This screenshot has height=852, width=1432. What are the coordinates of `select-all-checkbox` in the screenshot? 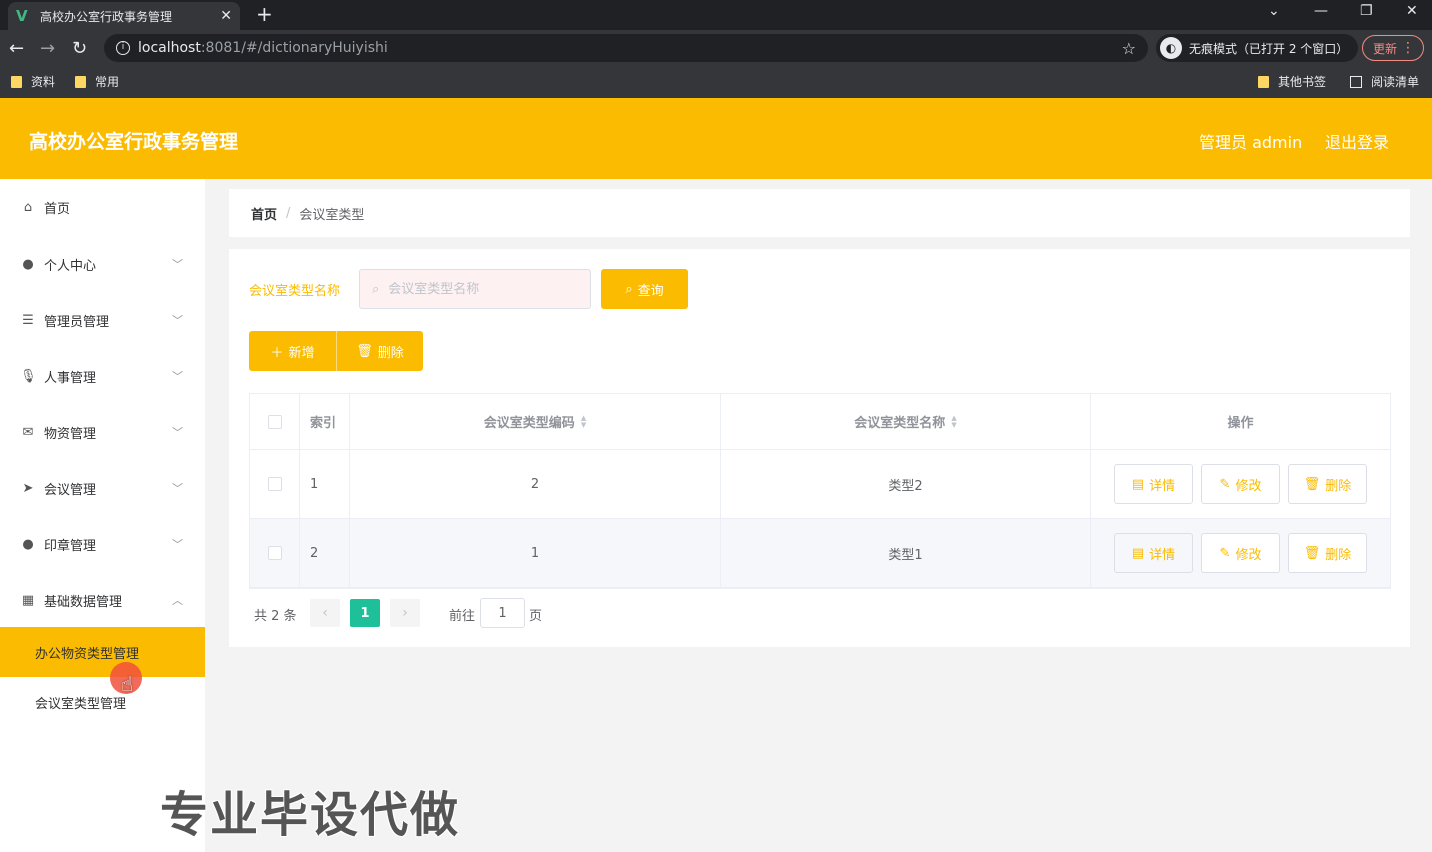 It's located at (274, 421).